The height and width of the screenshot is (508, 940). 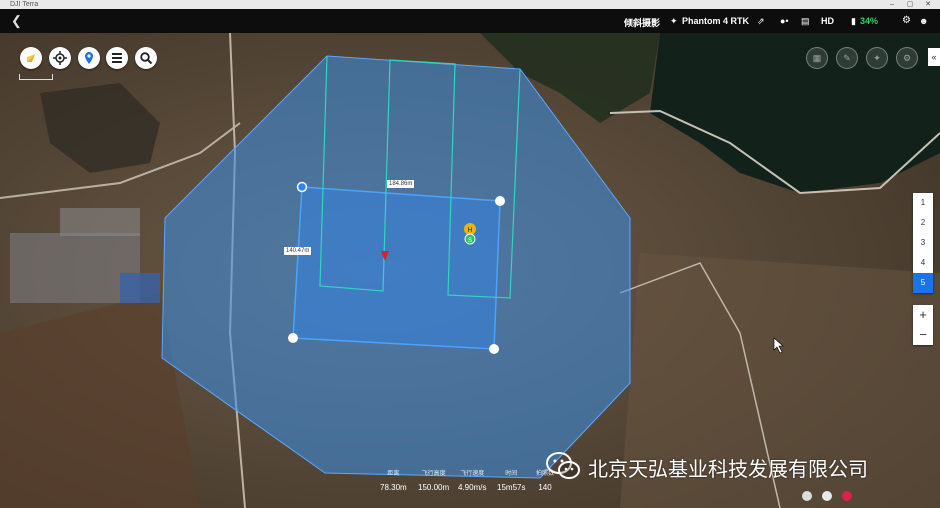 I want to click on zoom-out-button: −, so click(x=923, y=335).